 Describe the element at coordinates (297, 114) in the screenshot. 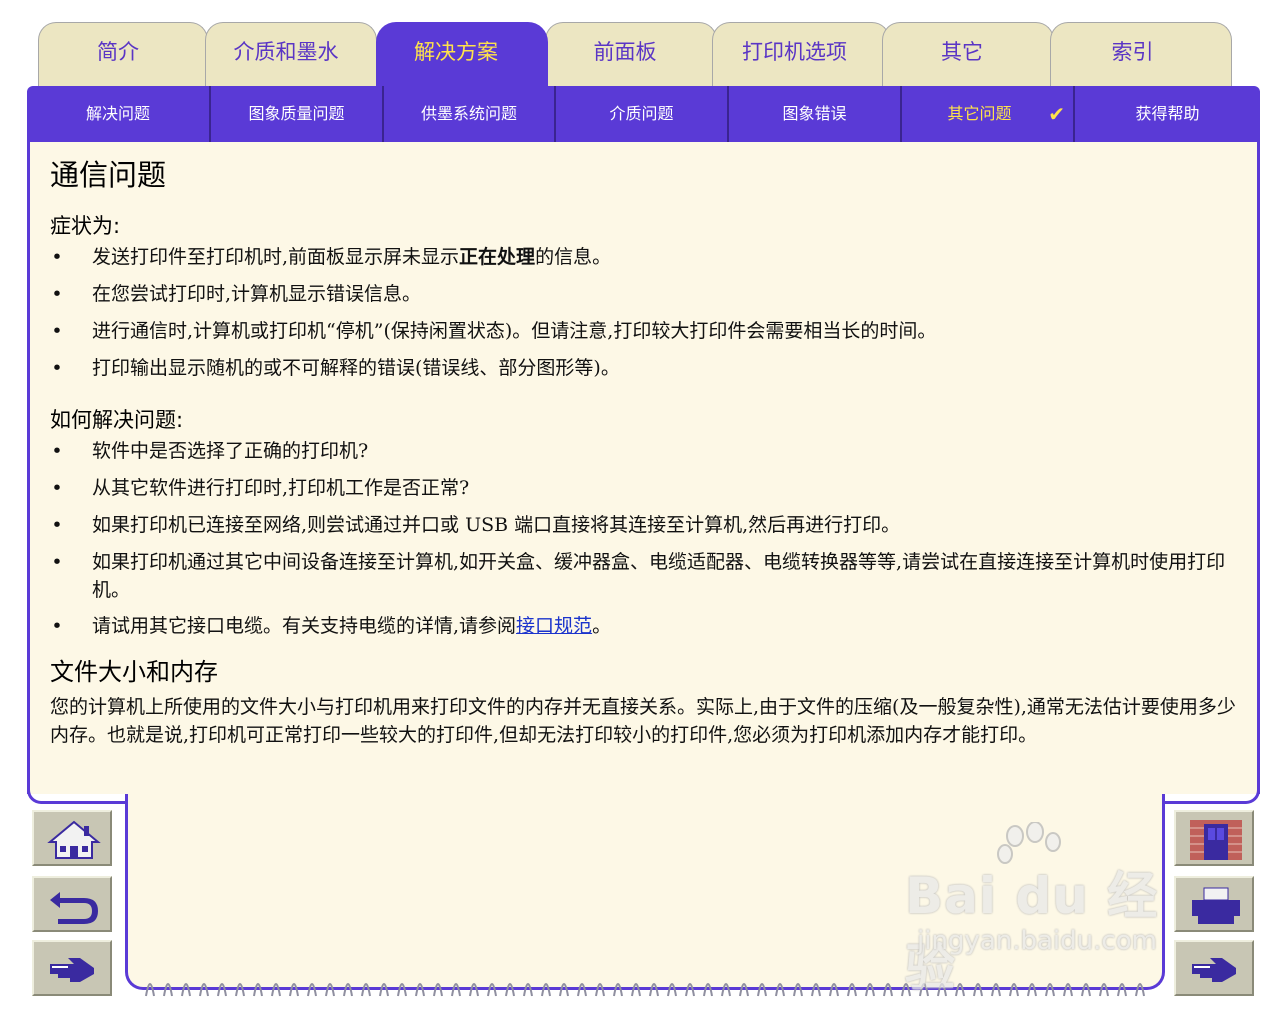

I see `subnav-image-quality: 图象质量问题` at that location.